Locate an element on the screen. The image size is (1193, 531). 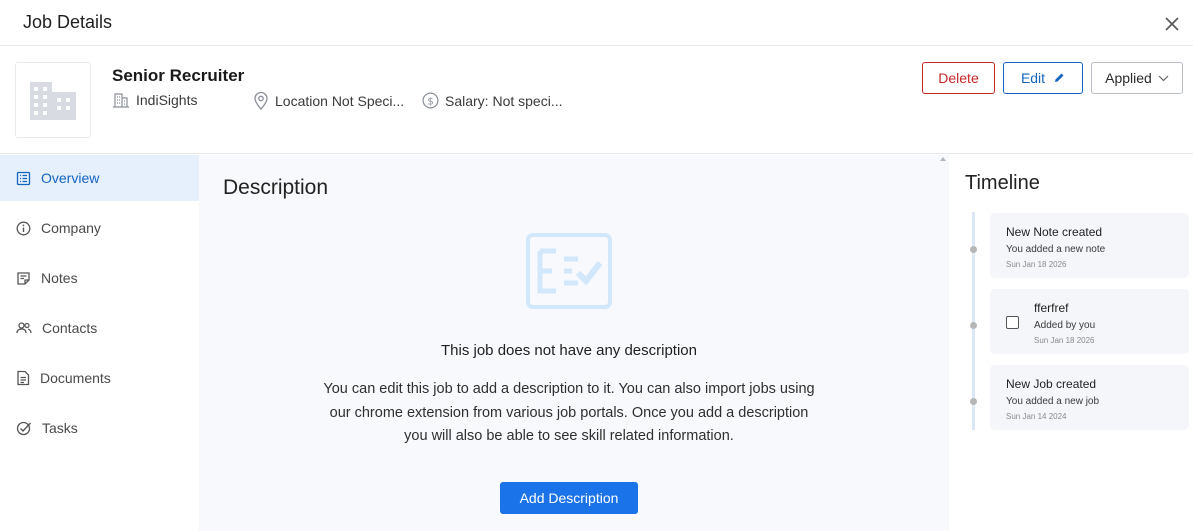
empty-description-icon is located at coordinates (569, 273).